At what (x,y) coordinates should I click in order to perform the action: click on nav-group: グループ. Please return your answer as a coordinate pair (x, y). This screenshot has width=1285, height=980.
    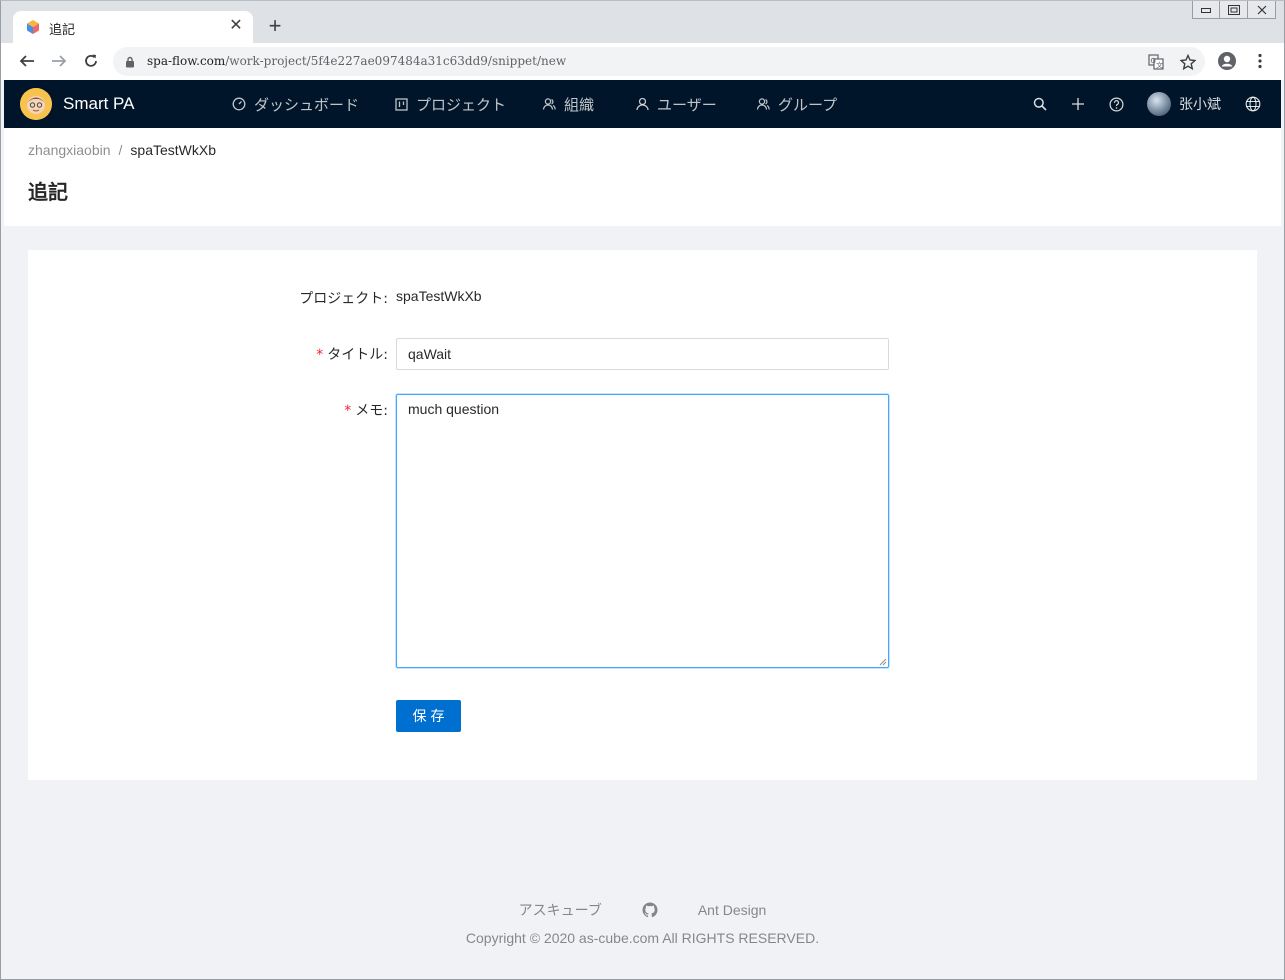
    Looking at the image, I should click on (796, 104).